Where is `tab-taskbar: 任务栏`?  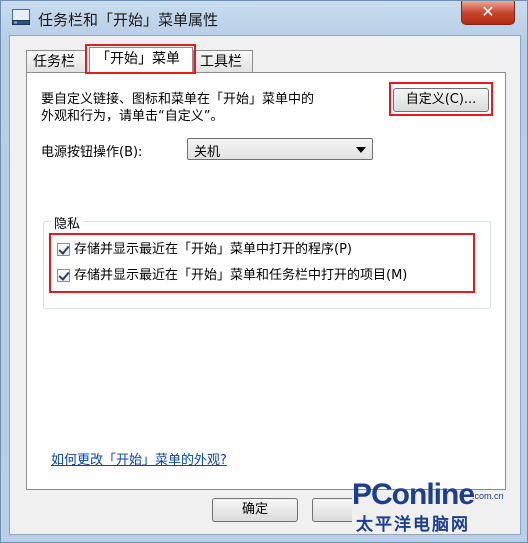 tab-taskbar: 任务栏 is located at coordinates (56, 61).